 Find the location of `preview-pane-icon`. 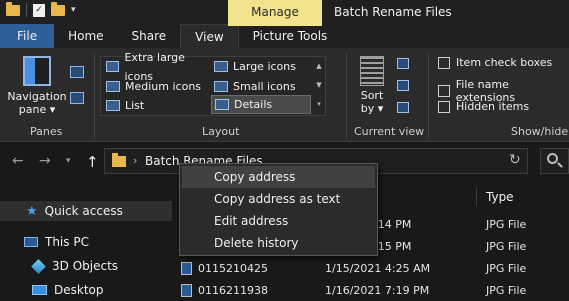

preview-pane-icon is located at coordinates (77, 72).